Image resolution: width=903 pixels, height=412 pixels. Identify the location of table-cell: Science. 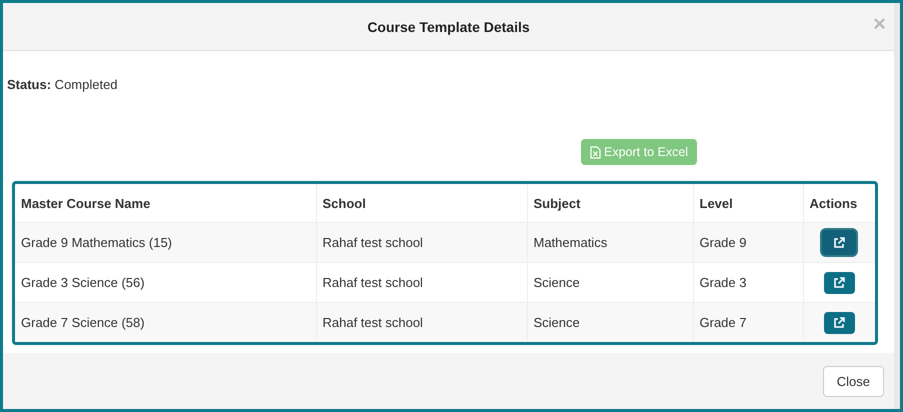
(610, 322).